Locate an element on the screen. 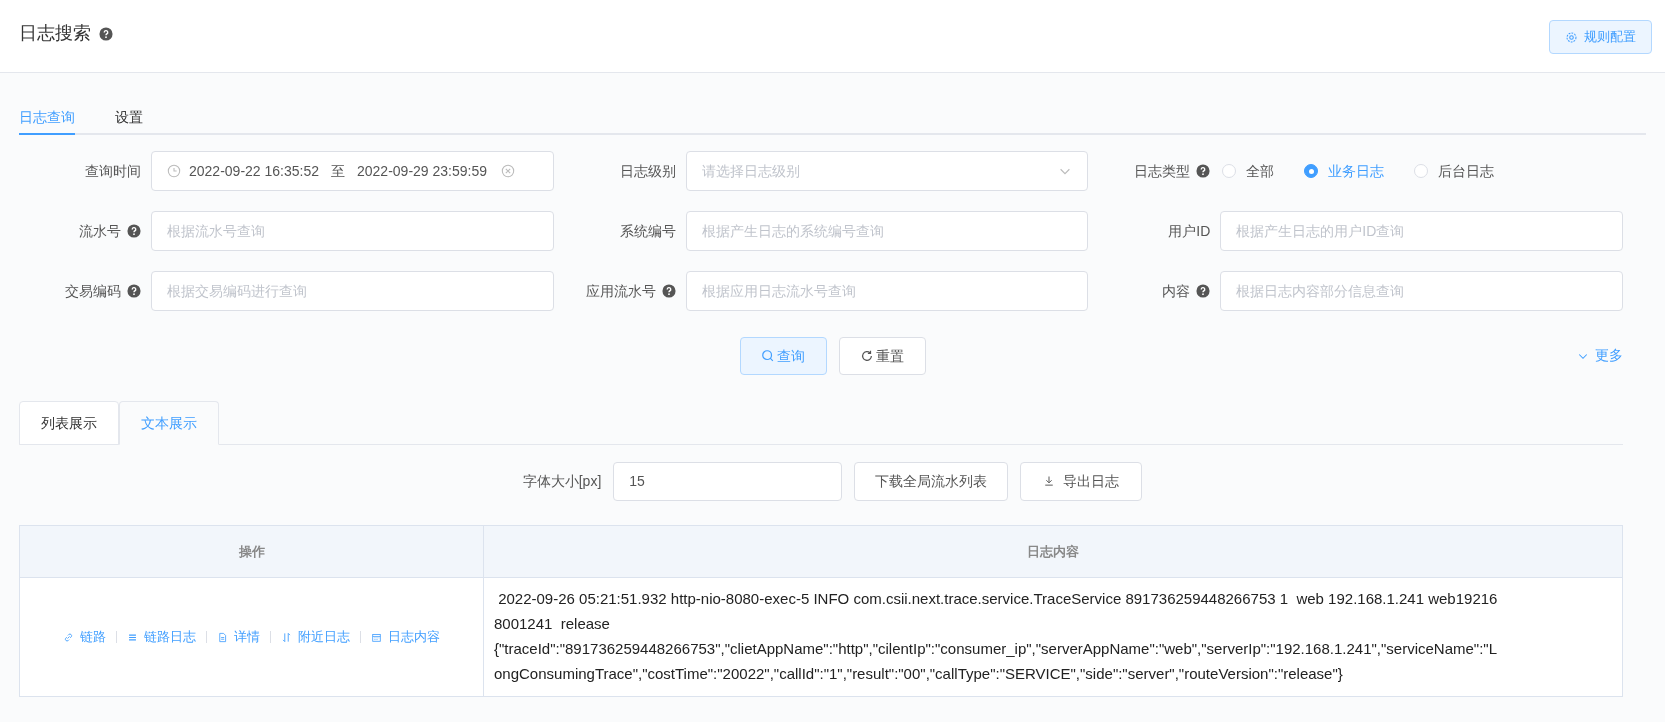 This screenshot has height=722, width=1665. radio-option: 后台日志 is located at coordinates (1454, 171).